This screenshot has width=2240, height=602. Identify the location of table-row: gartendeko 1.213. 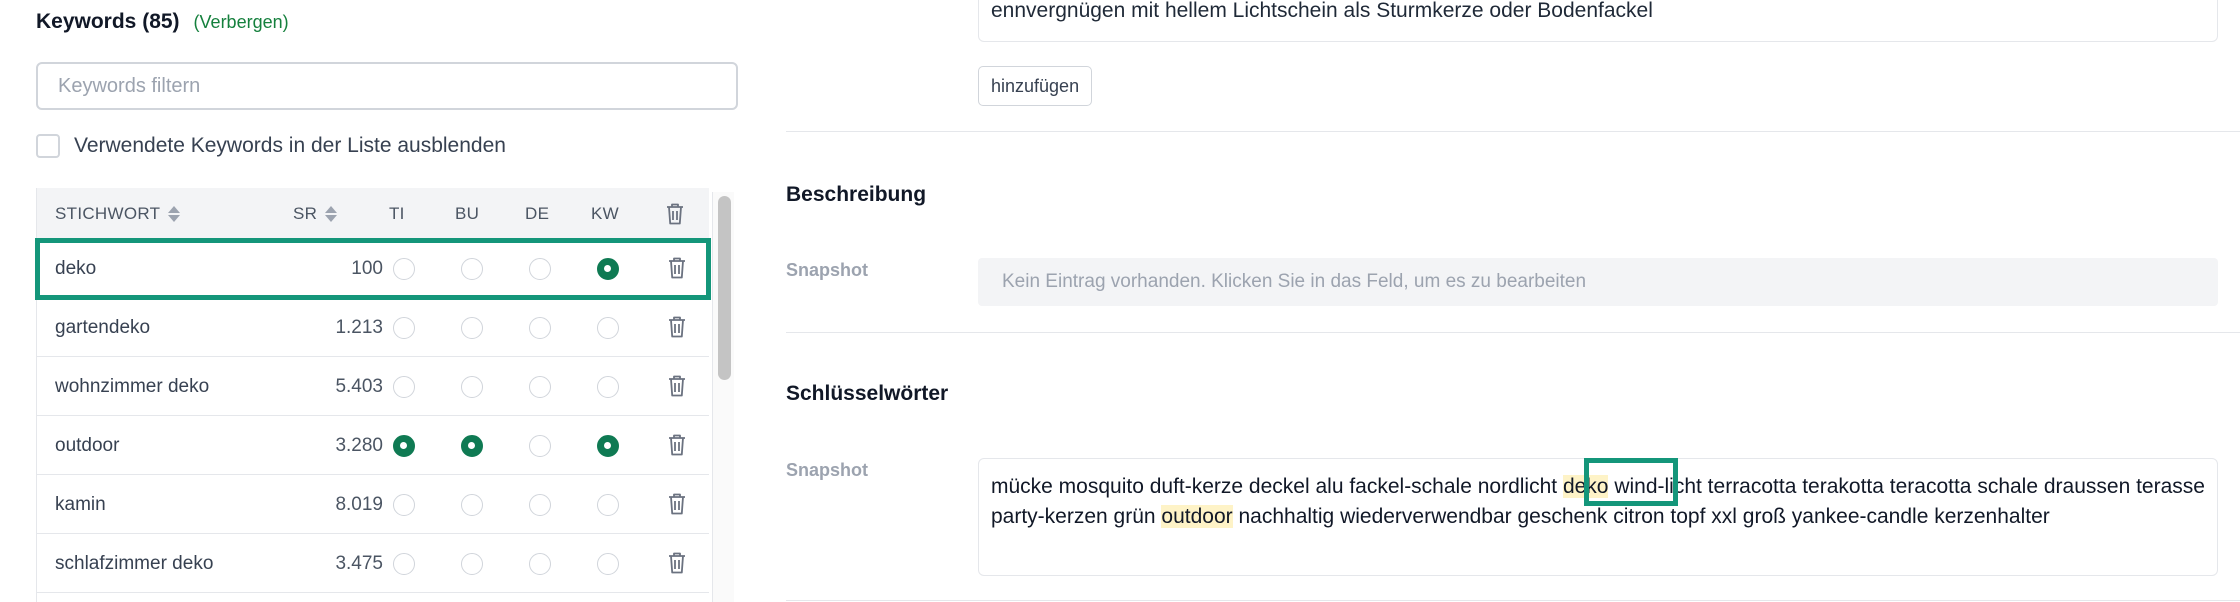
(373, 328).